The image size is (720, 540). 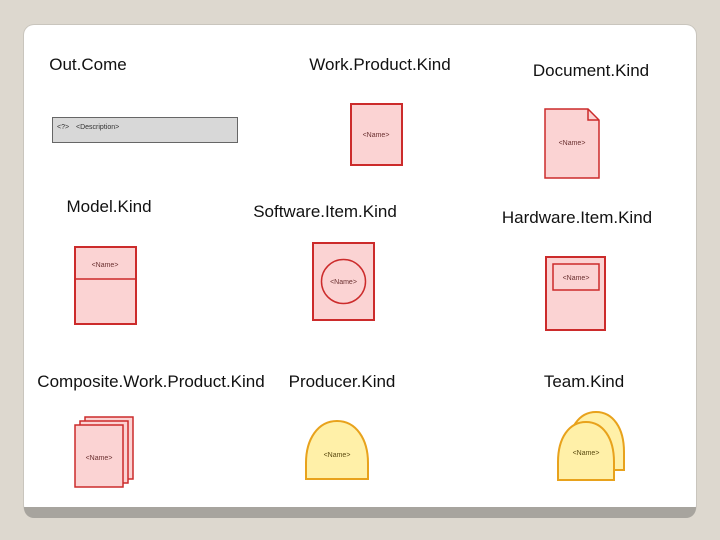 What do you see at coordinates (575, 293) in the screenshot?
I see `hardware-item-kind-symbol: <Name>` at bounding box center [575, 293].